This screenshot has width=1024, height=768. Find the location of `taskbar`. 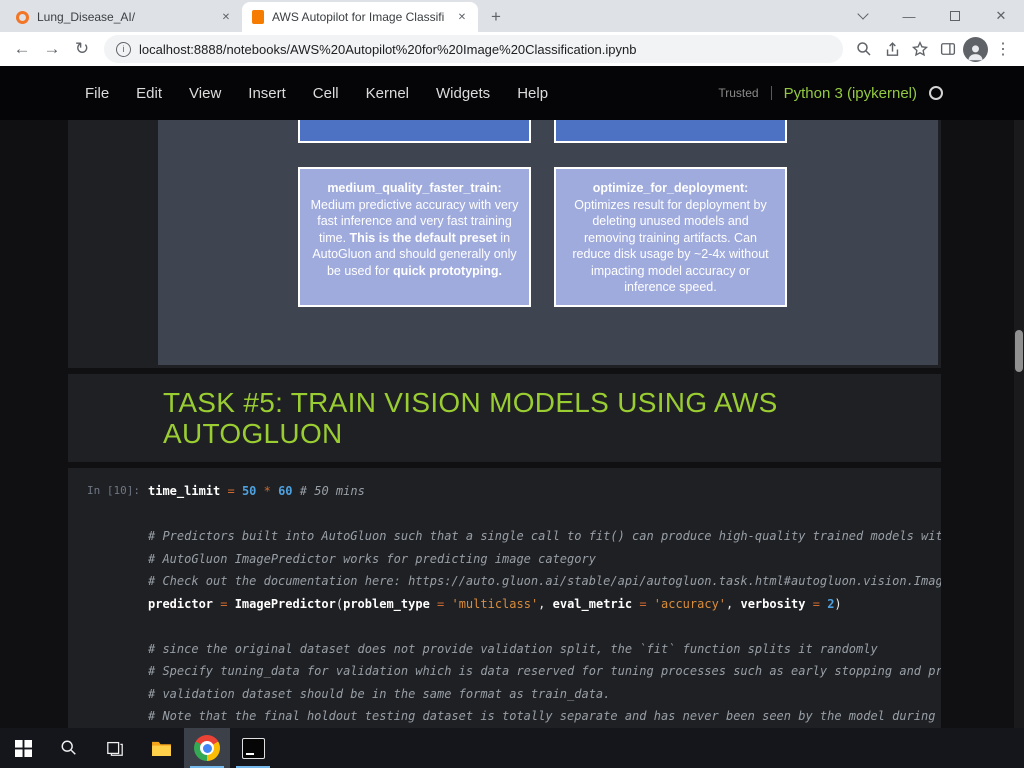

taskbar is located at coordinates (512, 748).